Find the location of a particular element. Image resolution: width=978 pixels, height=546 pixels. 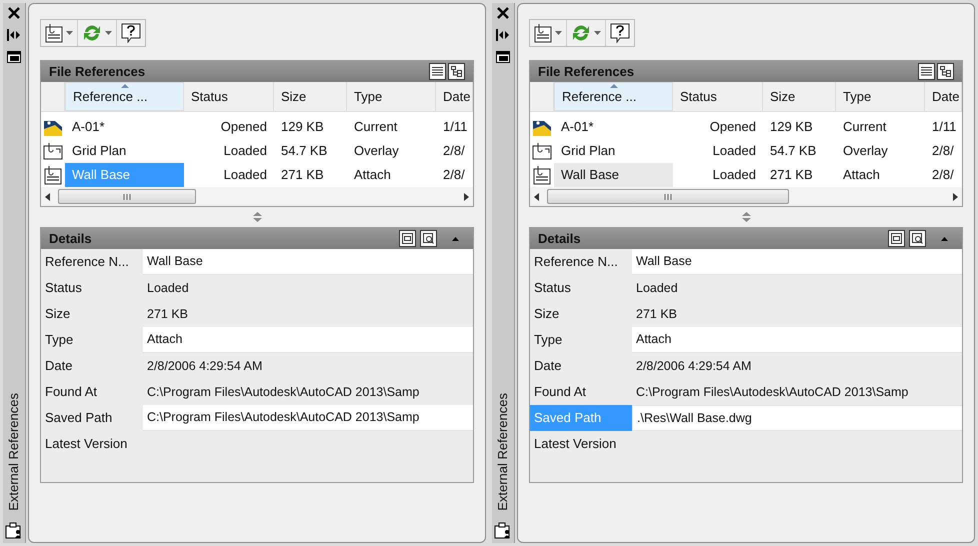

panel-title: Details is located at coordinates (560, 239).